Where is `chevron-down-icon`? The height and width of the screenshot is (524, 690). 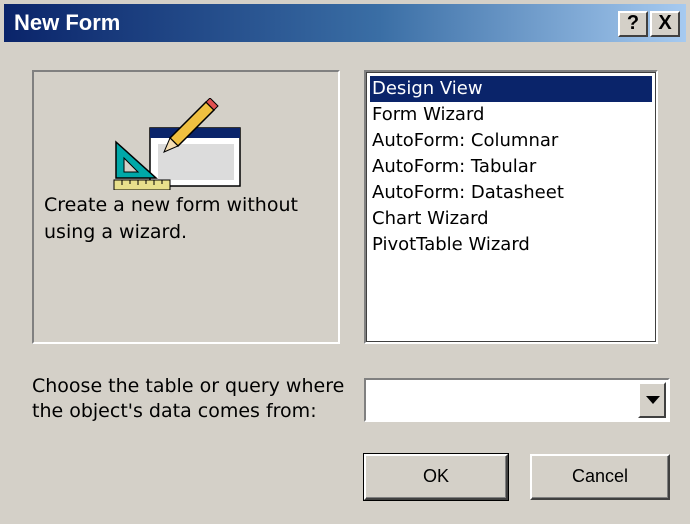 chevron-down-icon is located at coordinates (653, 400).